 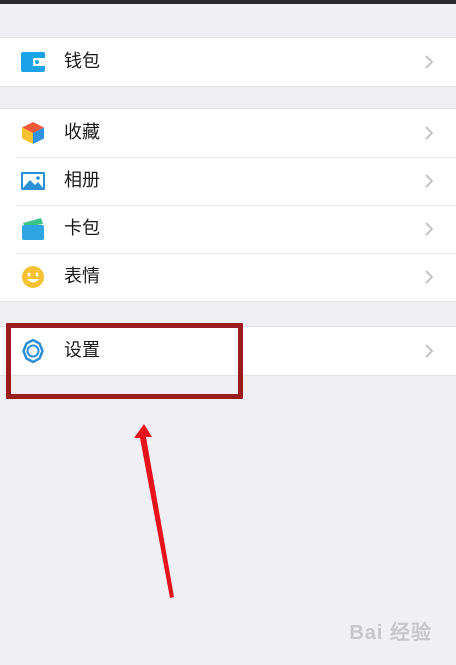 I want to click on menu-item-label: 表情, so click(x=82, y=276).